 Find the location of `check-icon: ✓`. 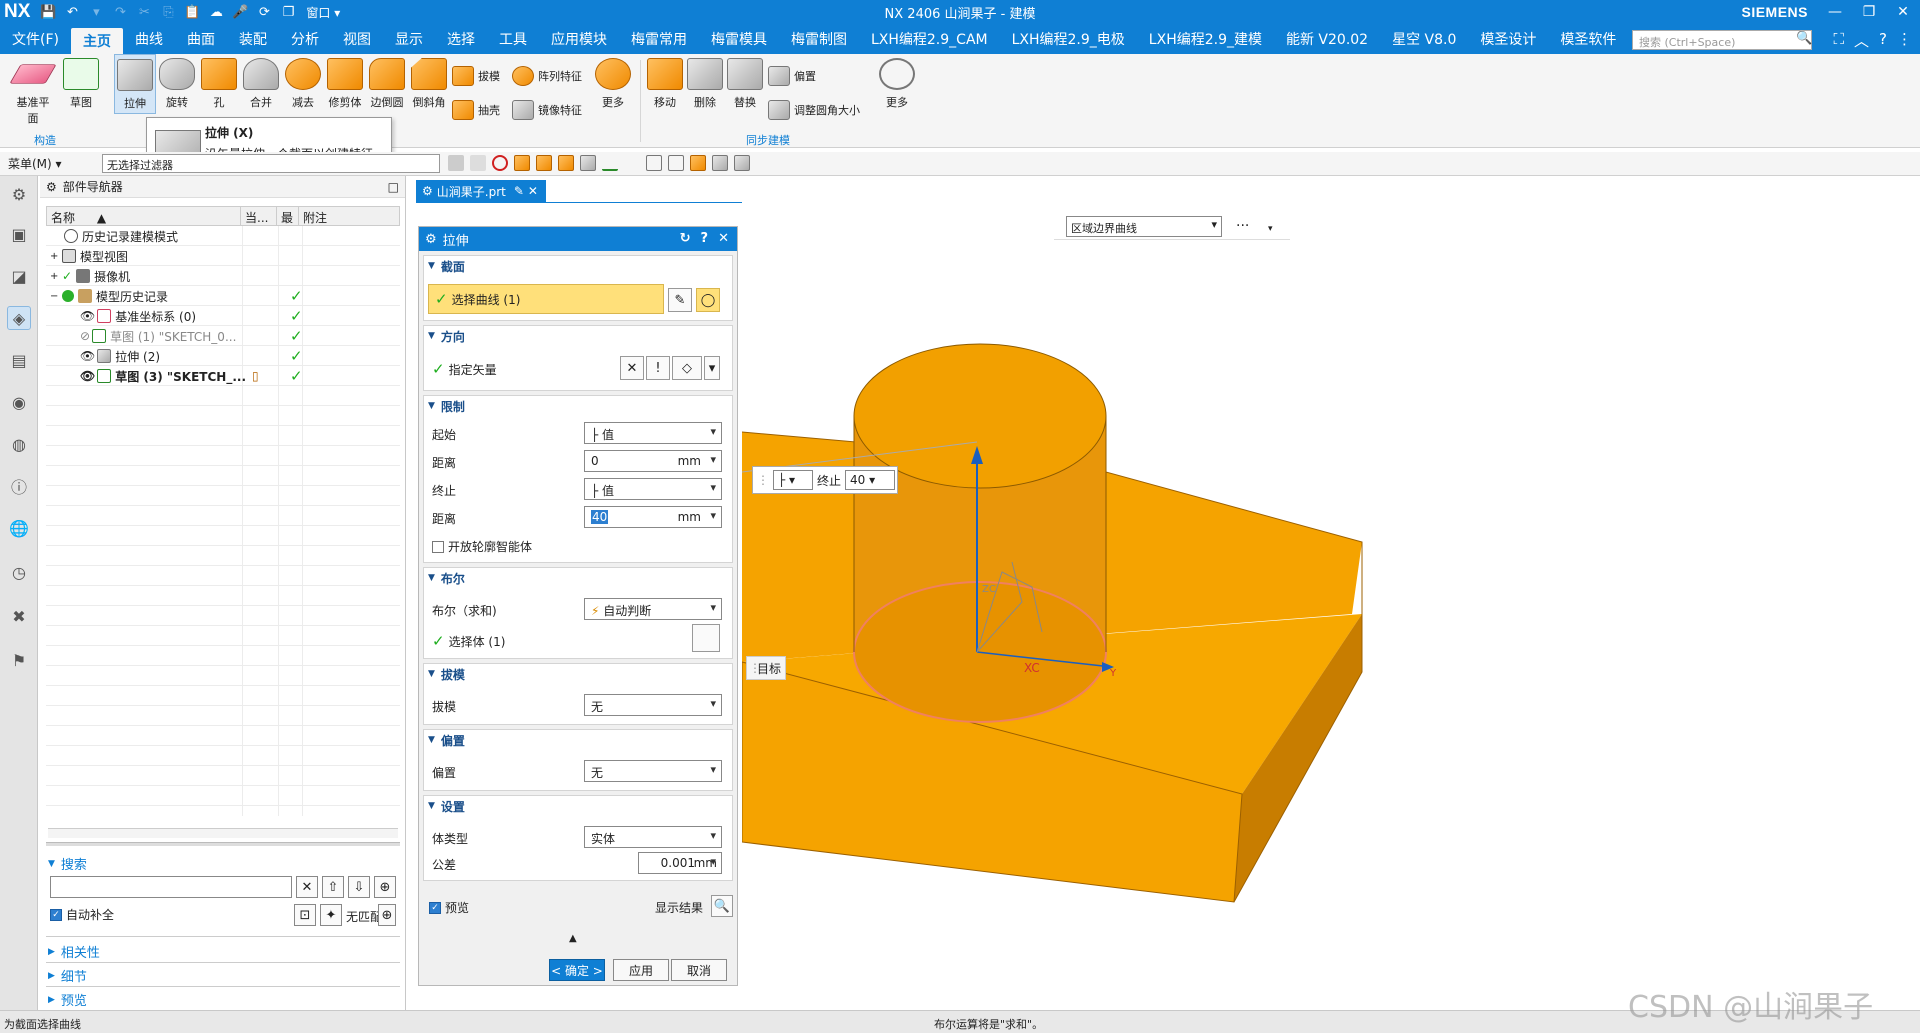

check-icon: ✓ is located at coordinates (67, 276).